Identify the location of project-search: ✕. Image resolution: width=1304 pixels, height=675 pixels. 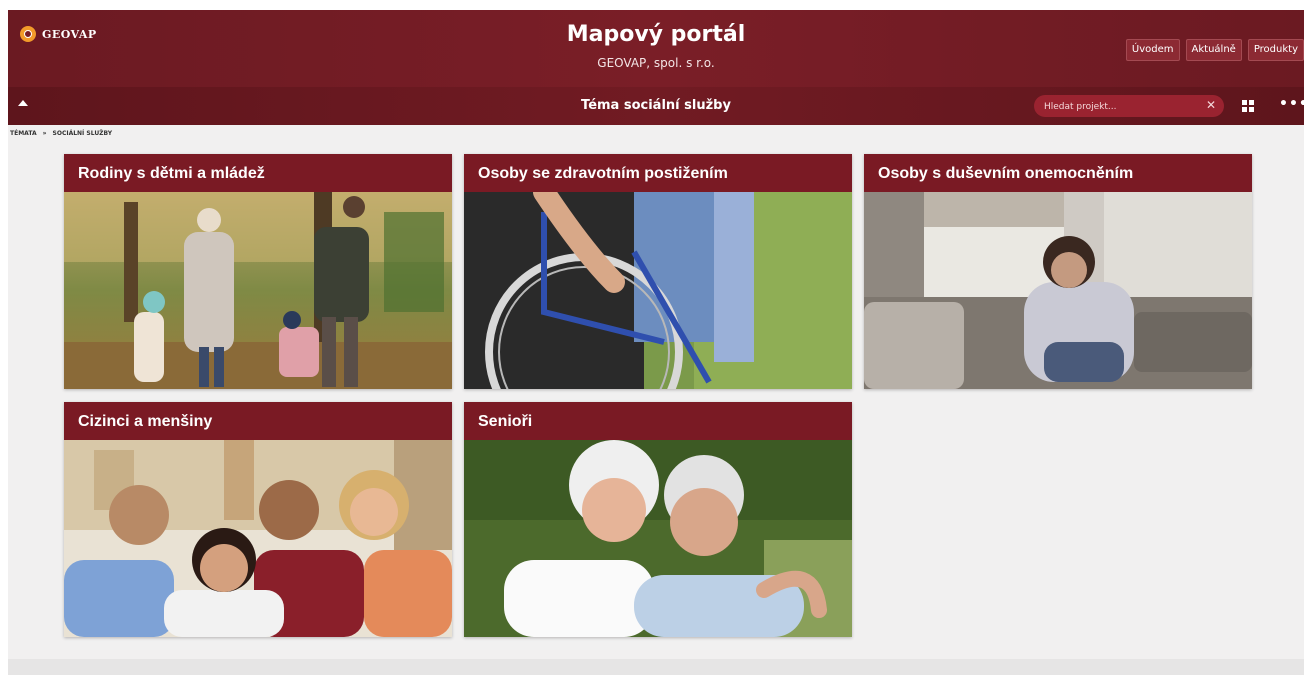
(1129, 106).